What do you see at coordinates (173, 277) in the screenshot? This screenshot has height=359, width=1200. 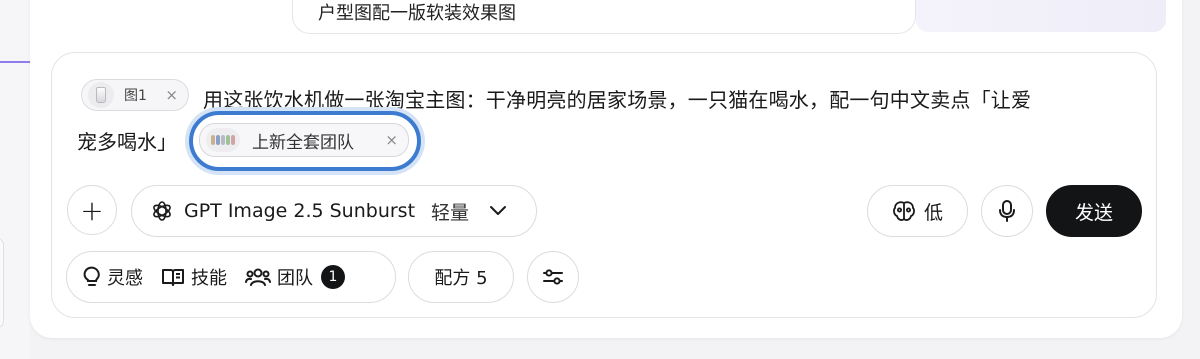 I see `book-icon` at bounding box center [173, 277].